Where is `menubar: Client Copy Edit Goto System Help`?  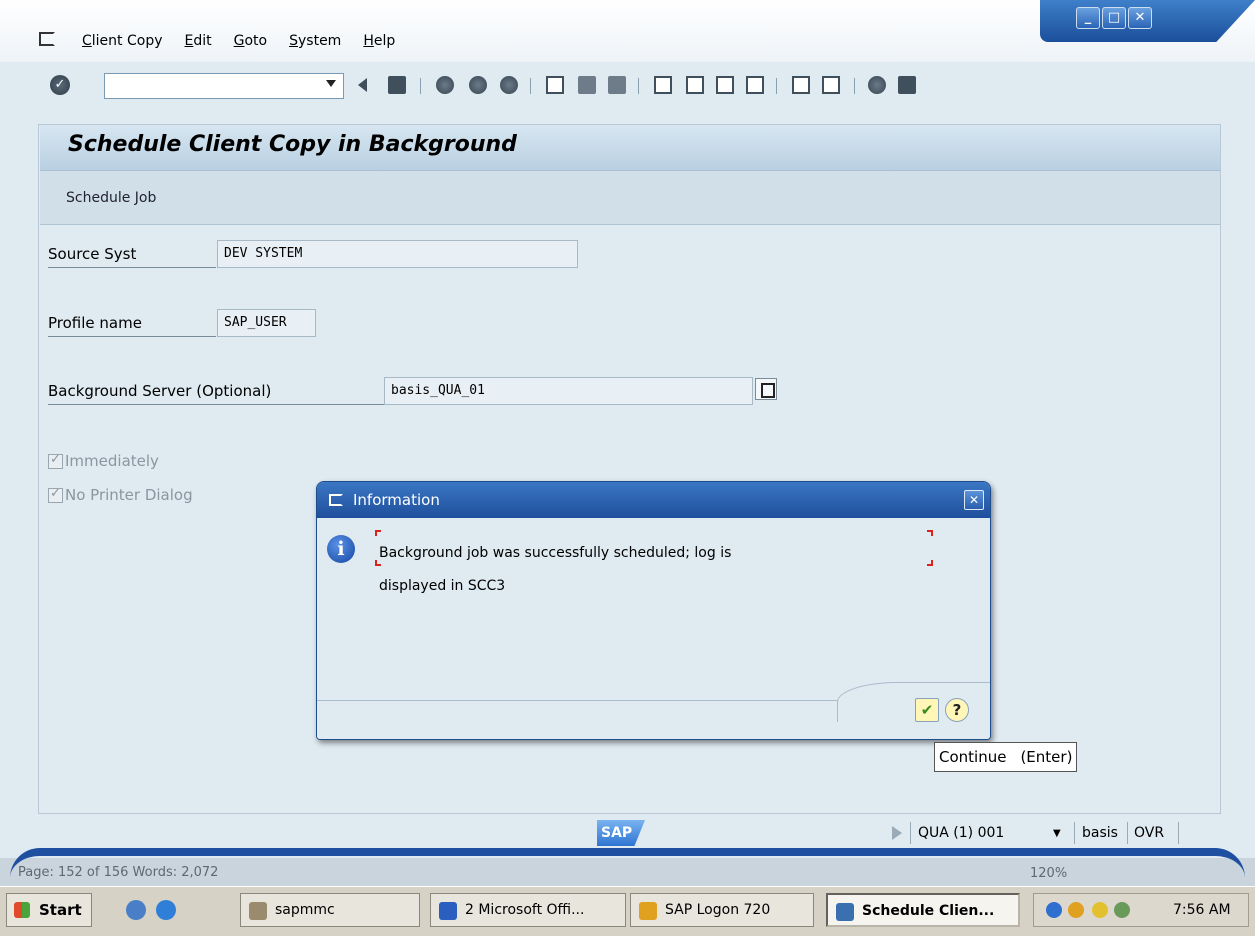
menubar: Client Copy Edit Goto System Help is located at coordinates (249, 41).